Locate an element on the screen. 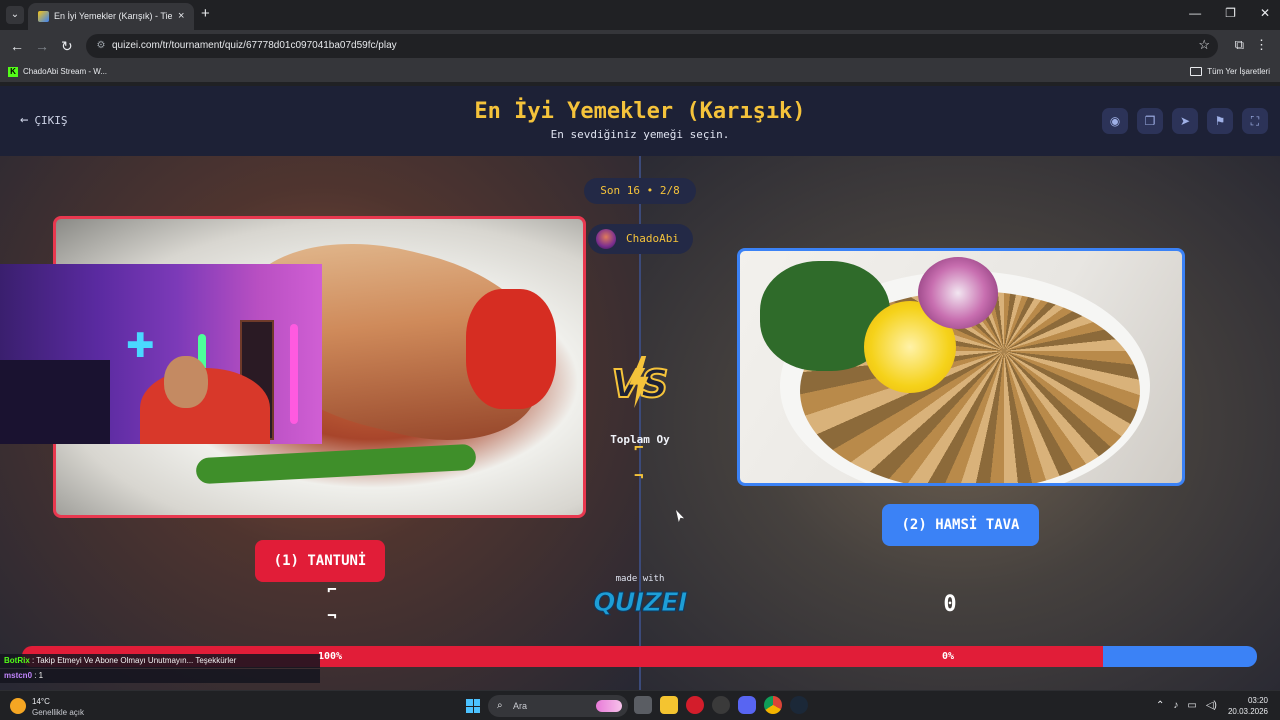  bookmark-star-icon: ☆ is located at coordinates (1204, 45).